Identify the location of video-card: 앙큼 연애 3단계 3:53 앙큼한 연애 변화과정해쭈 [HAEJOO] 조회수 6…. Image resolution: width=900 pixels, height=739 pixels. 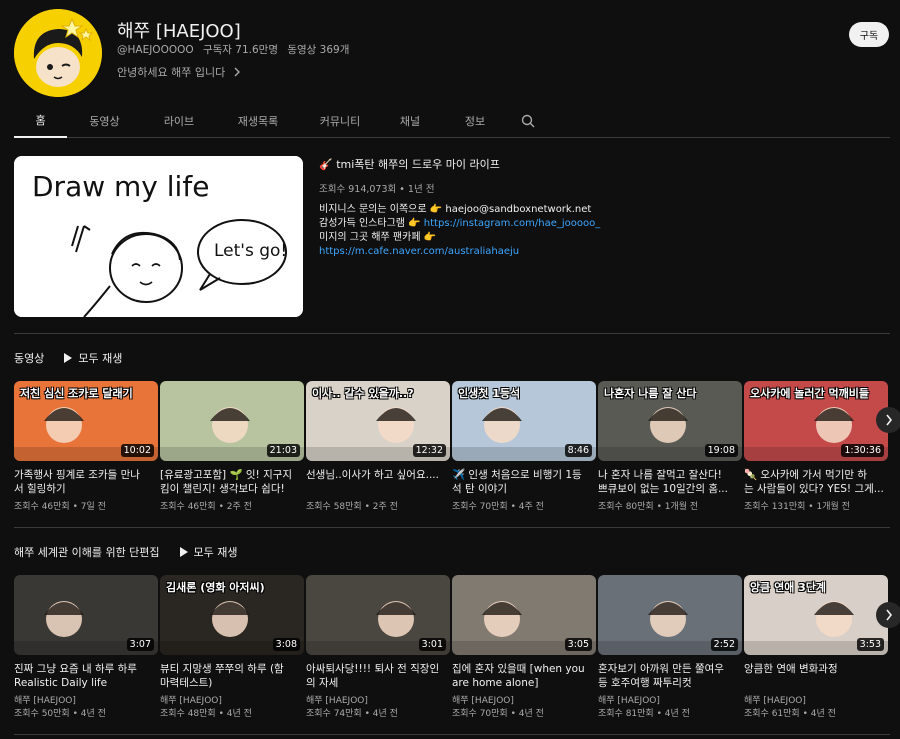
(816, 648).